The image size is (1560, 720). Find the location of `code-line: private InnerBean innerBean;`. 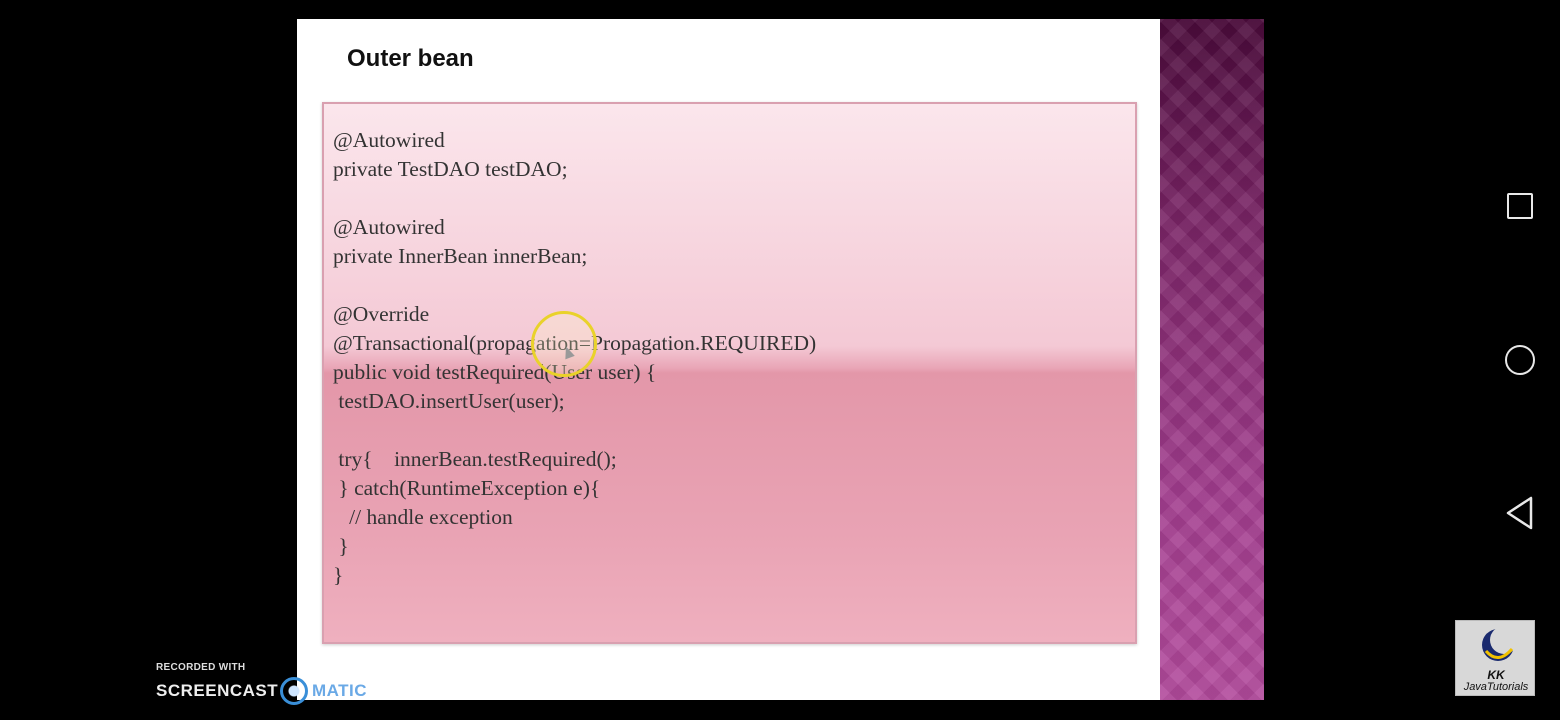

code-line: private InnerBean innerBean; is located at coordinates (460, 256).